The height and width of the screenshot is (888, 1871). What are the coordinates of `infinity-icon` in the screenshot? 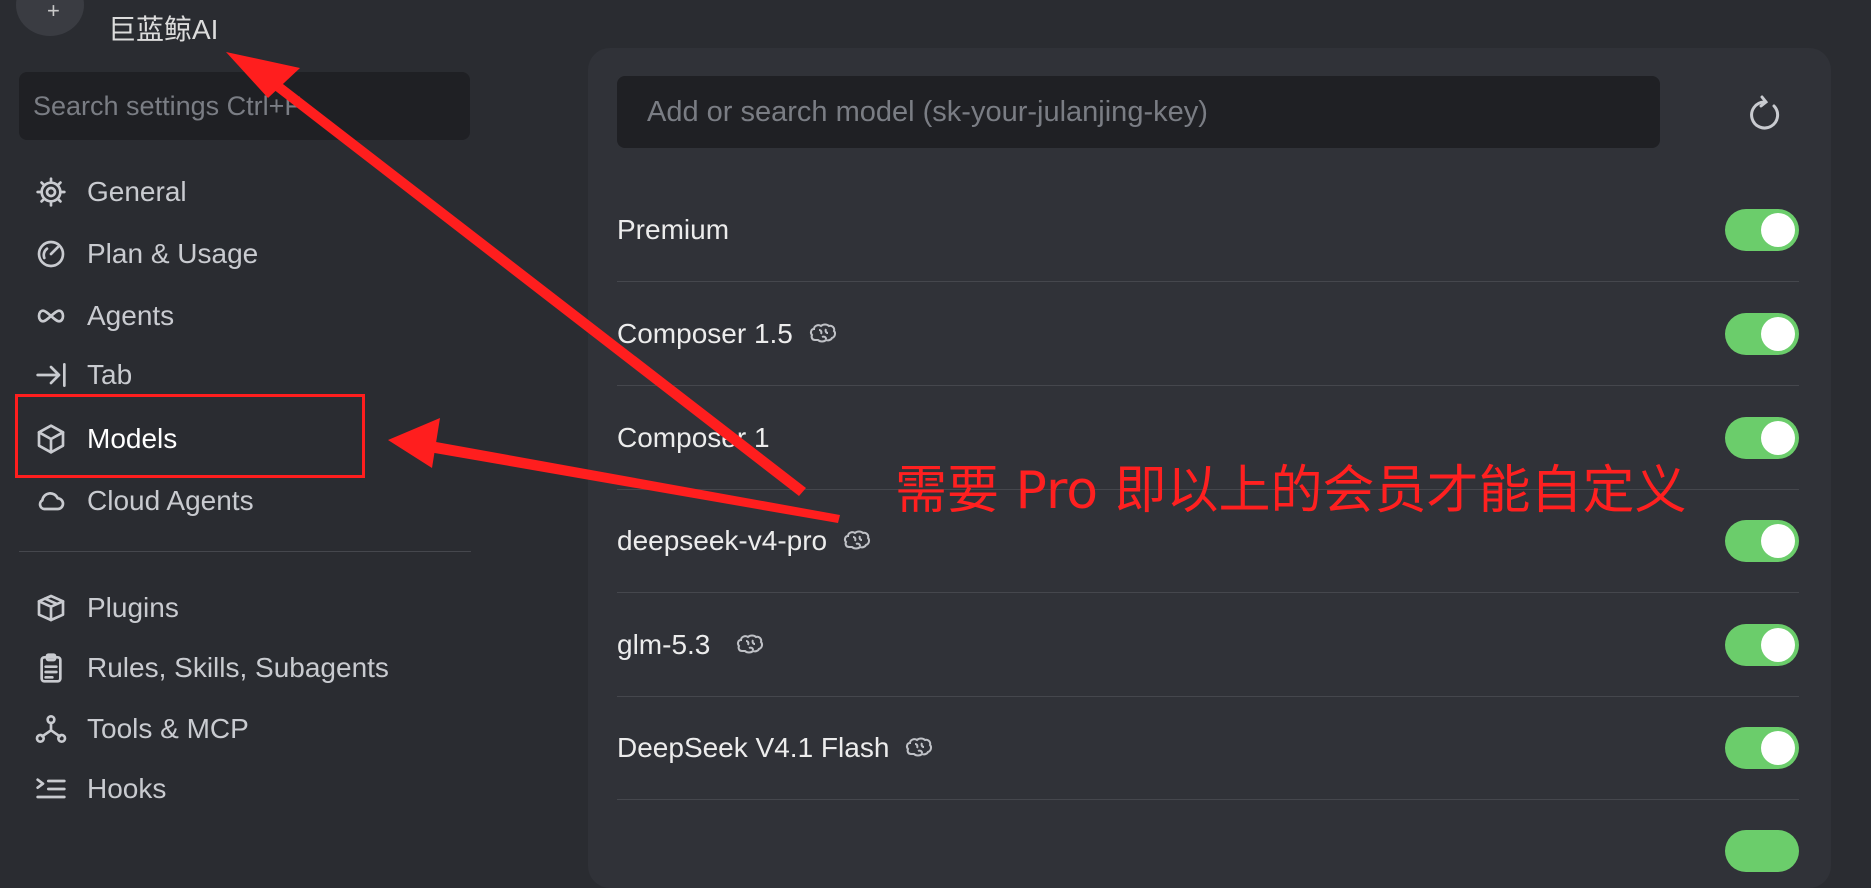 It's located at (51, 316).